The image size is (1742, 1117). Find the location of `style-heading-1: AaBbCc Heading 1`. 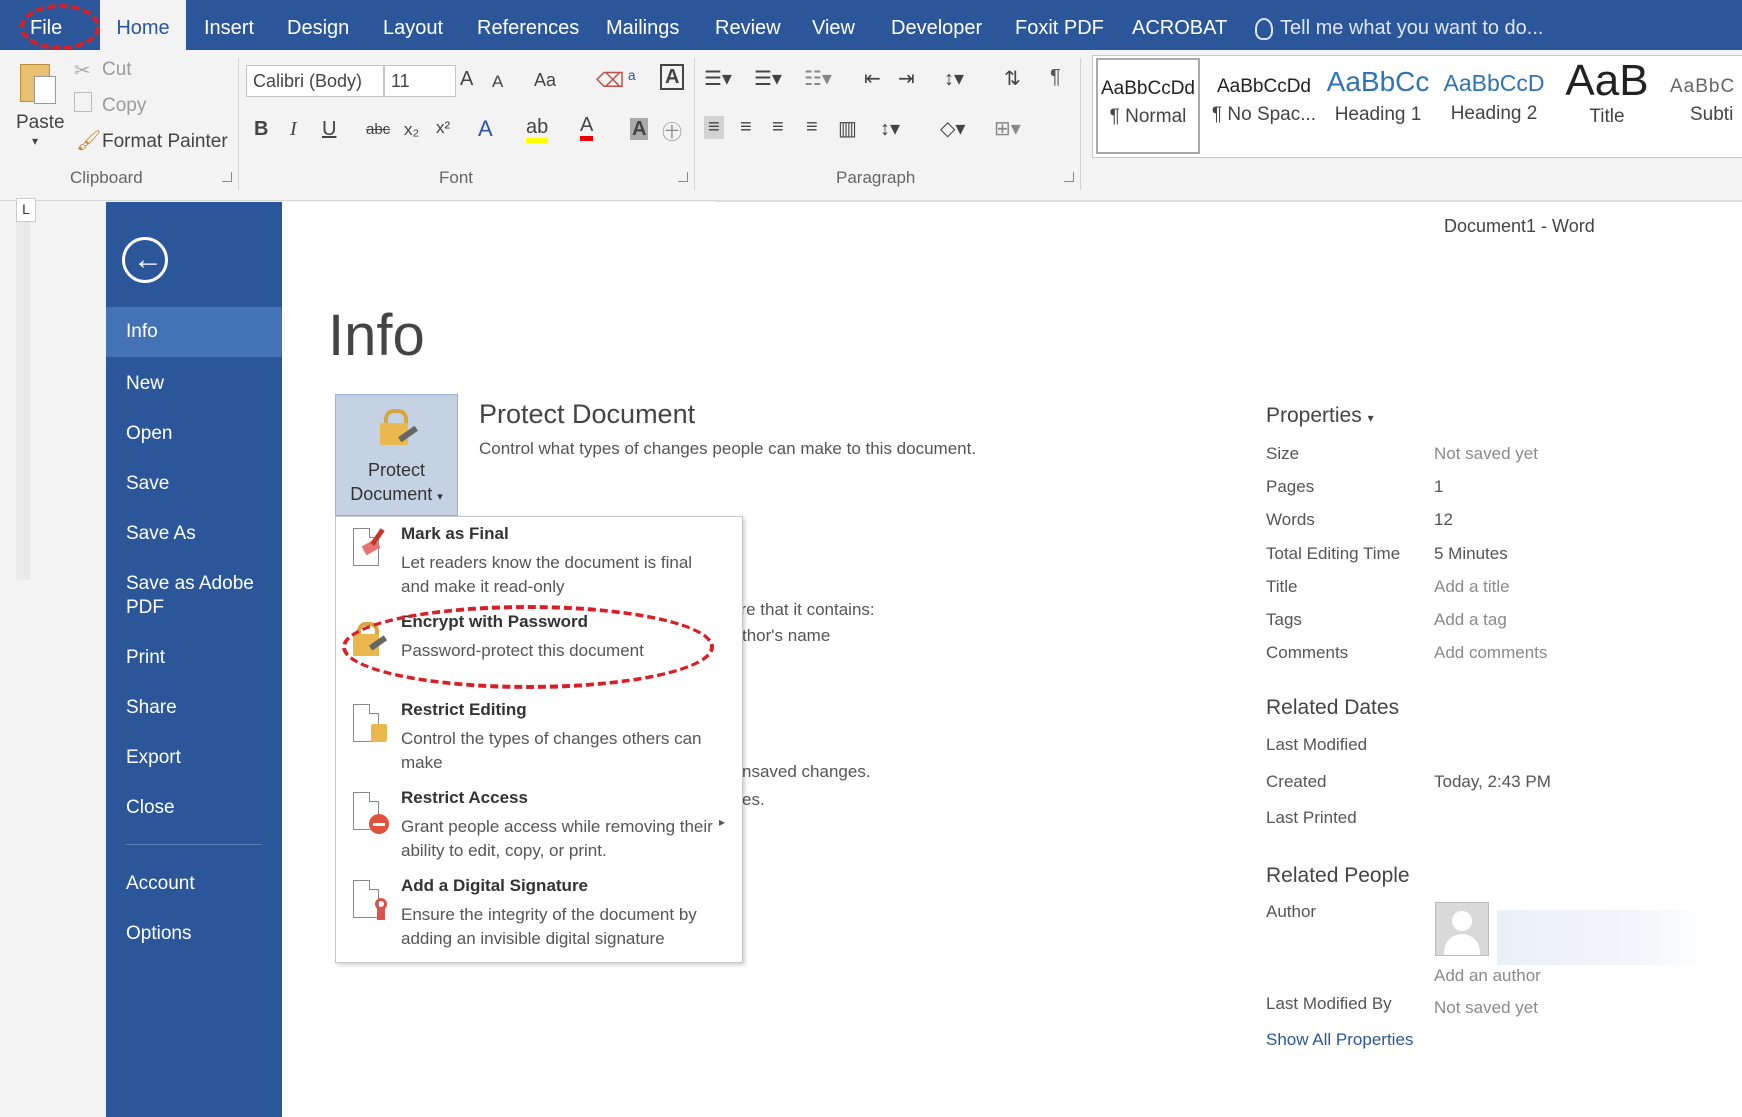

style-heading-1: AaBbCc Heading 1 is located at coordinates (1378, 106).